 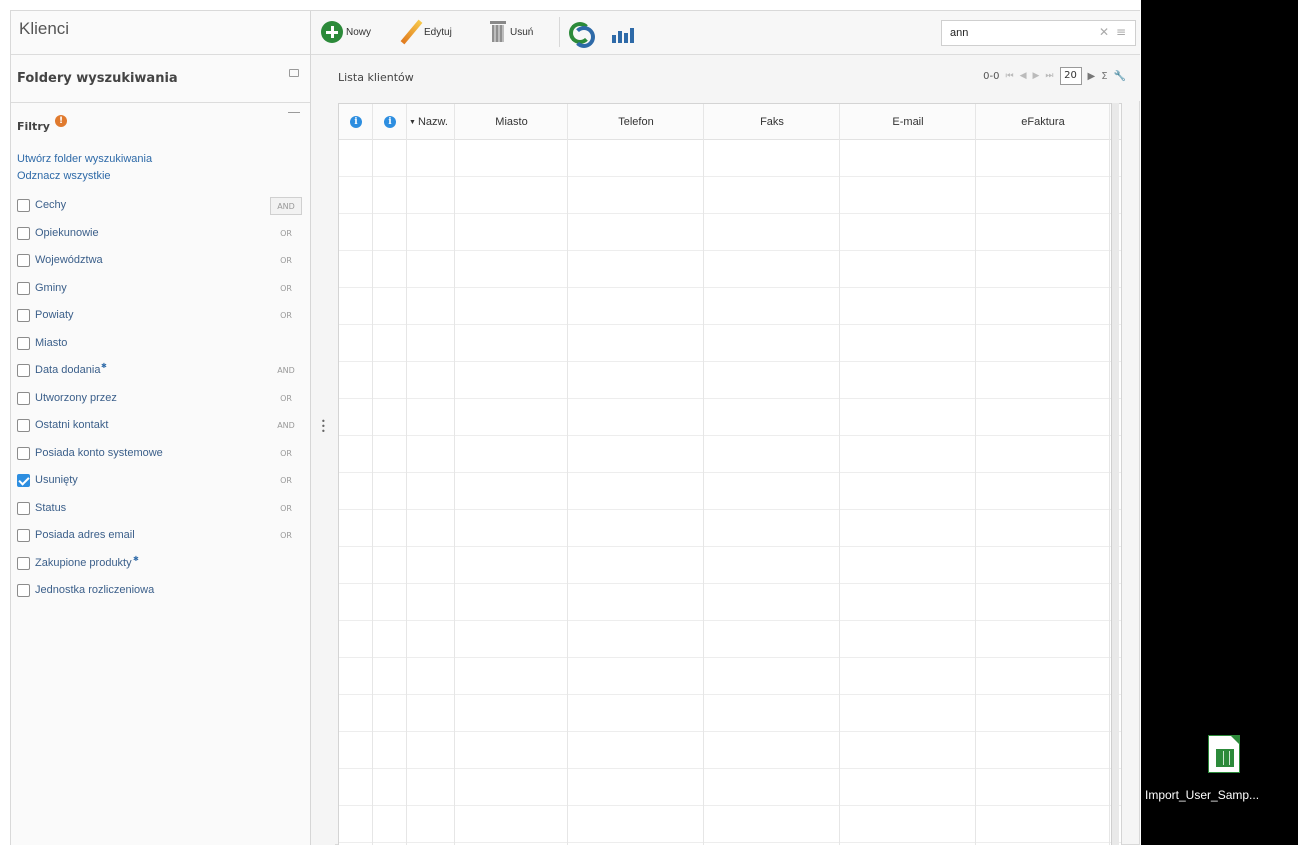 I want to click on page-size-field: 20, so click(x=1070, y=76).